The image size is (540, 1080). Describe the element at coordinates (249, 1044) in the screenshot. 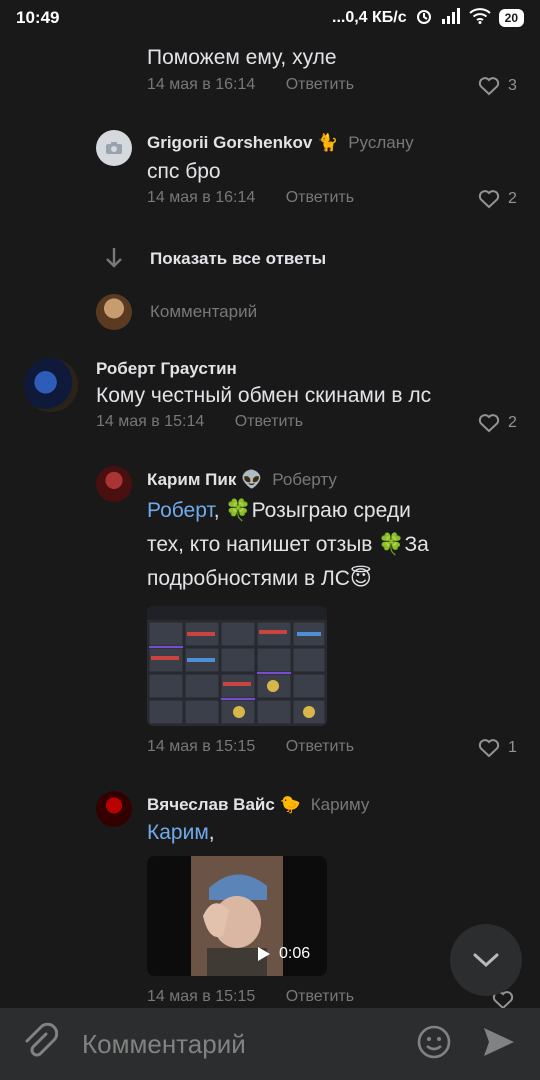

I see `comment-input: Комментарий` at that location.